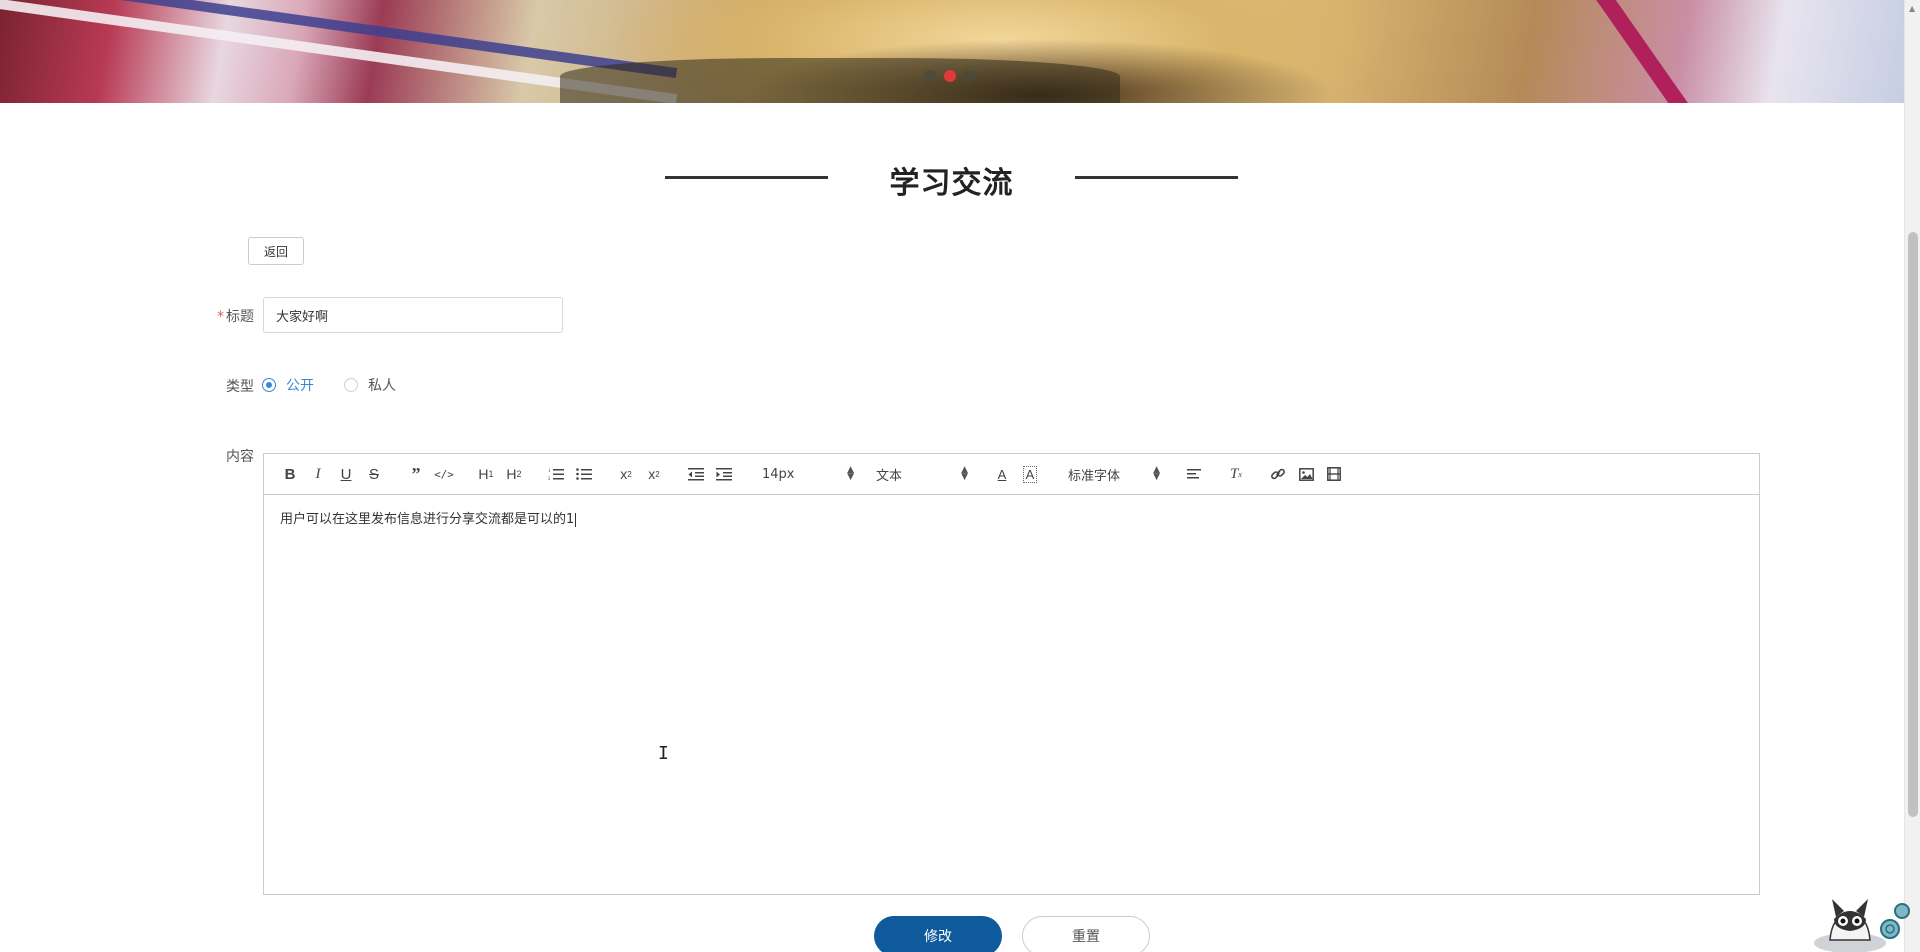  I want to click on scroll-up-arrow-icon: ▲, so click(1912, 8).